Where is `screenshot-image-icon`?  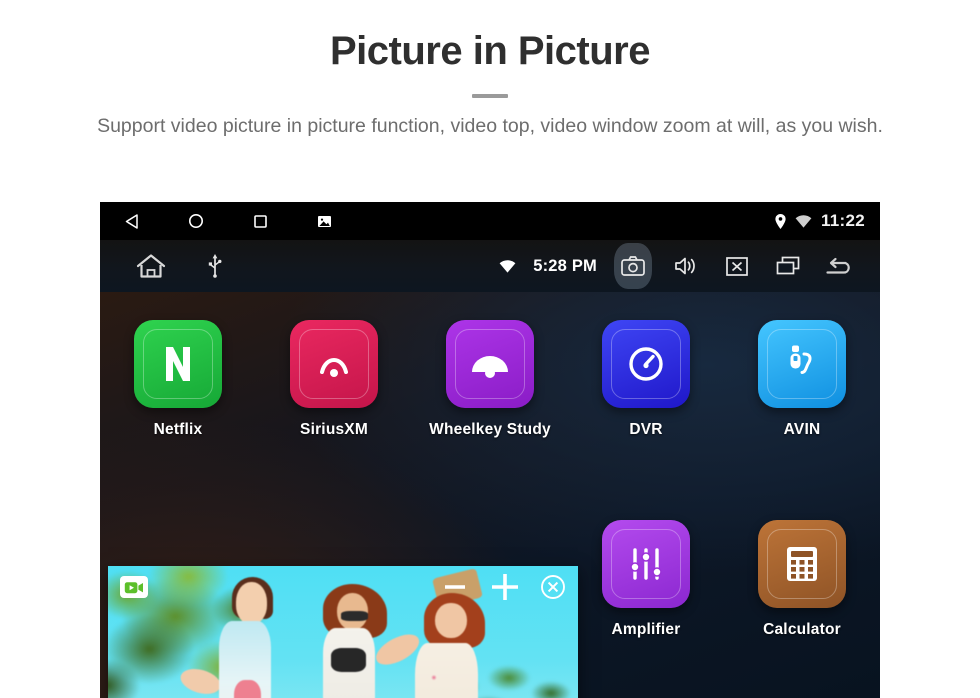 screenshot-image-icon is located at coordinates (324, 221).